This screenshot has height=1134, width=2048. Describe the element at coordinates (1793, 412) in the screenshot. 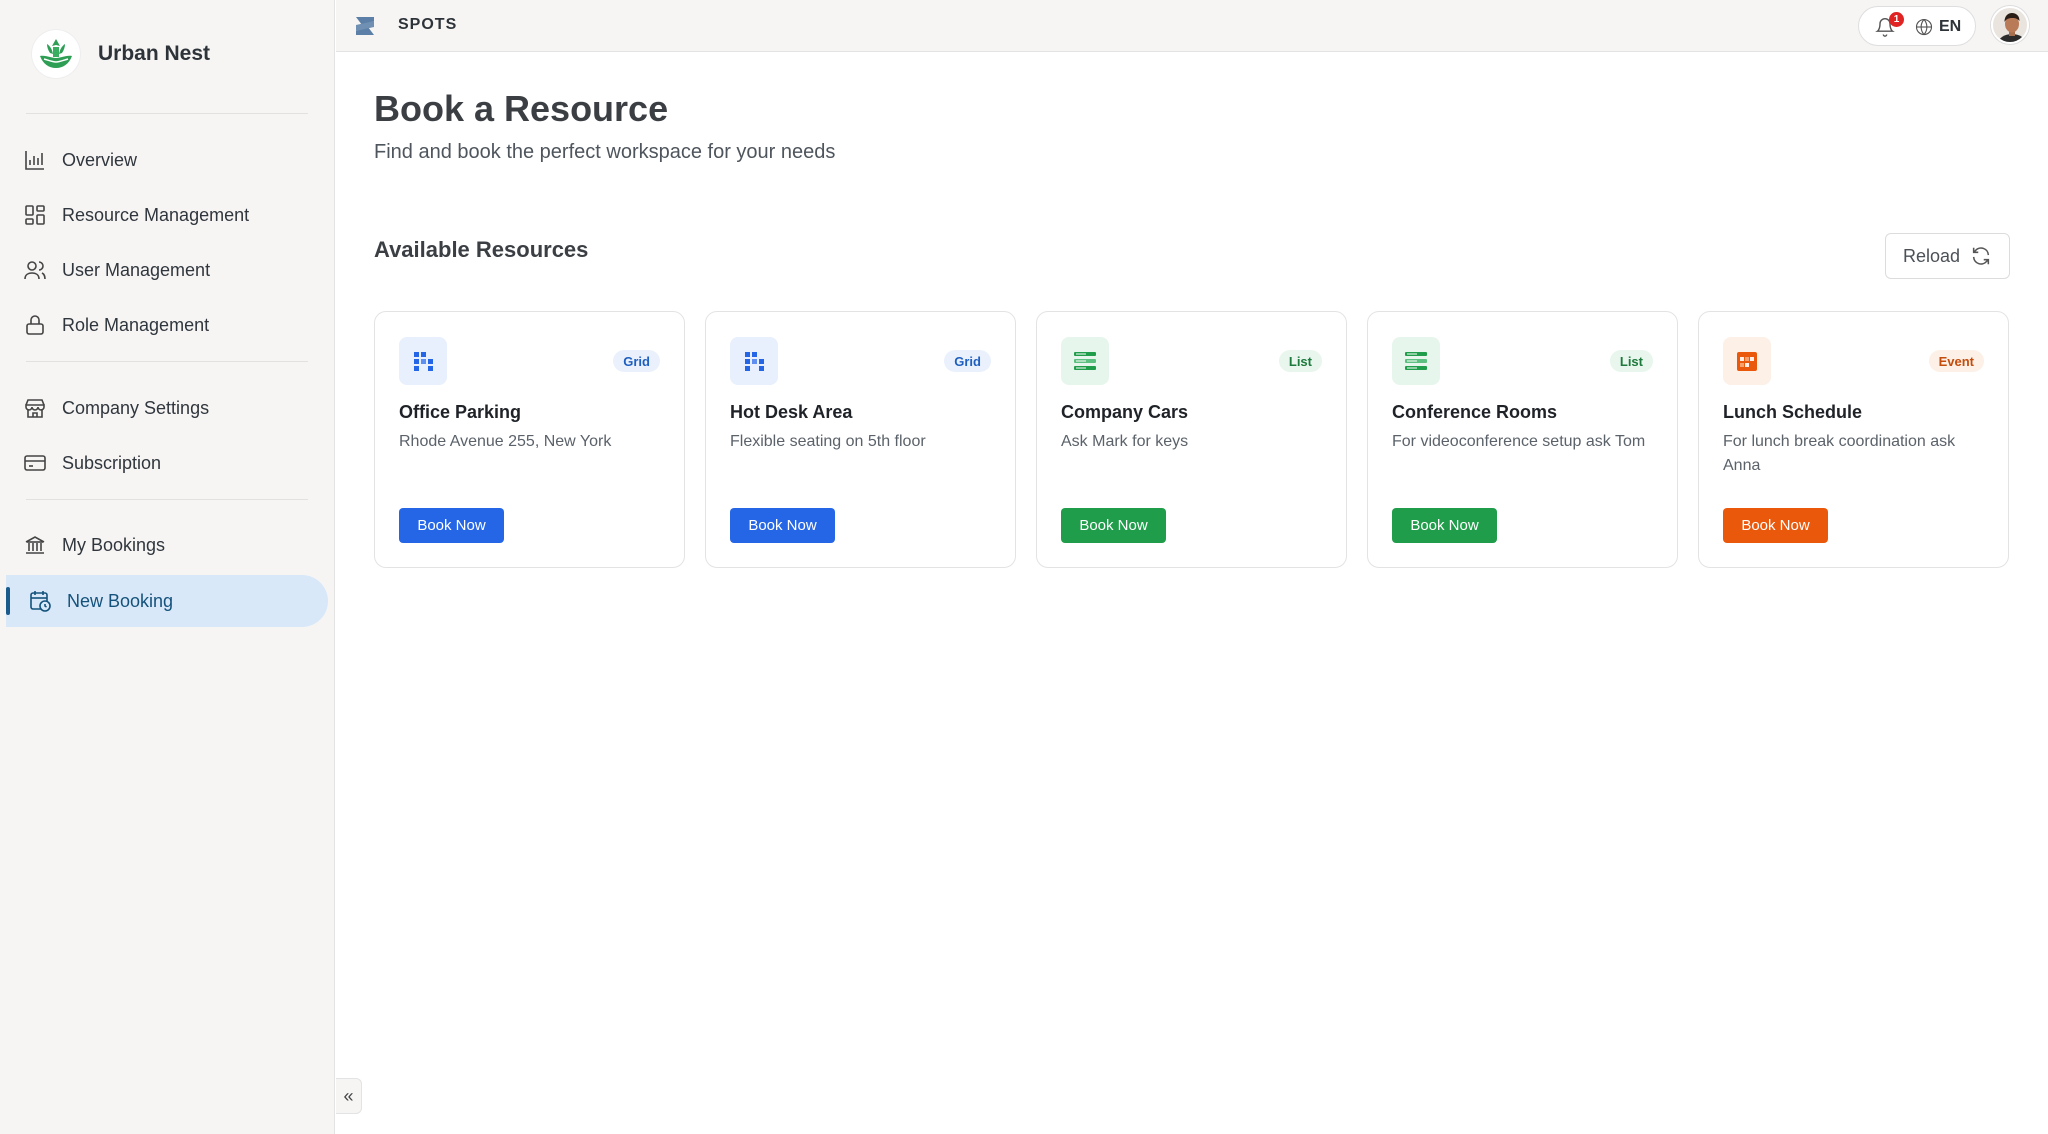

I see `resource-title: Lunch Schedule` at that location.